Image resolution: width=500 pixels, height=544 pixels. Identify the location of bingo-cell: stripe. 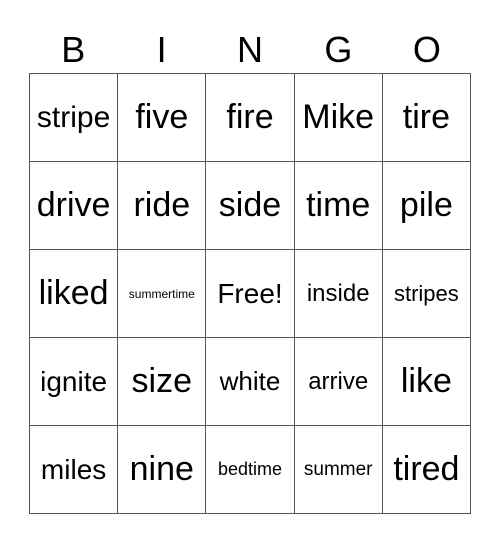
(74, 118).